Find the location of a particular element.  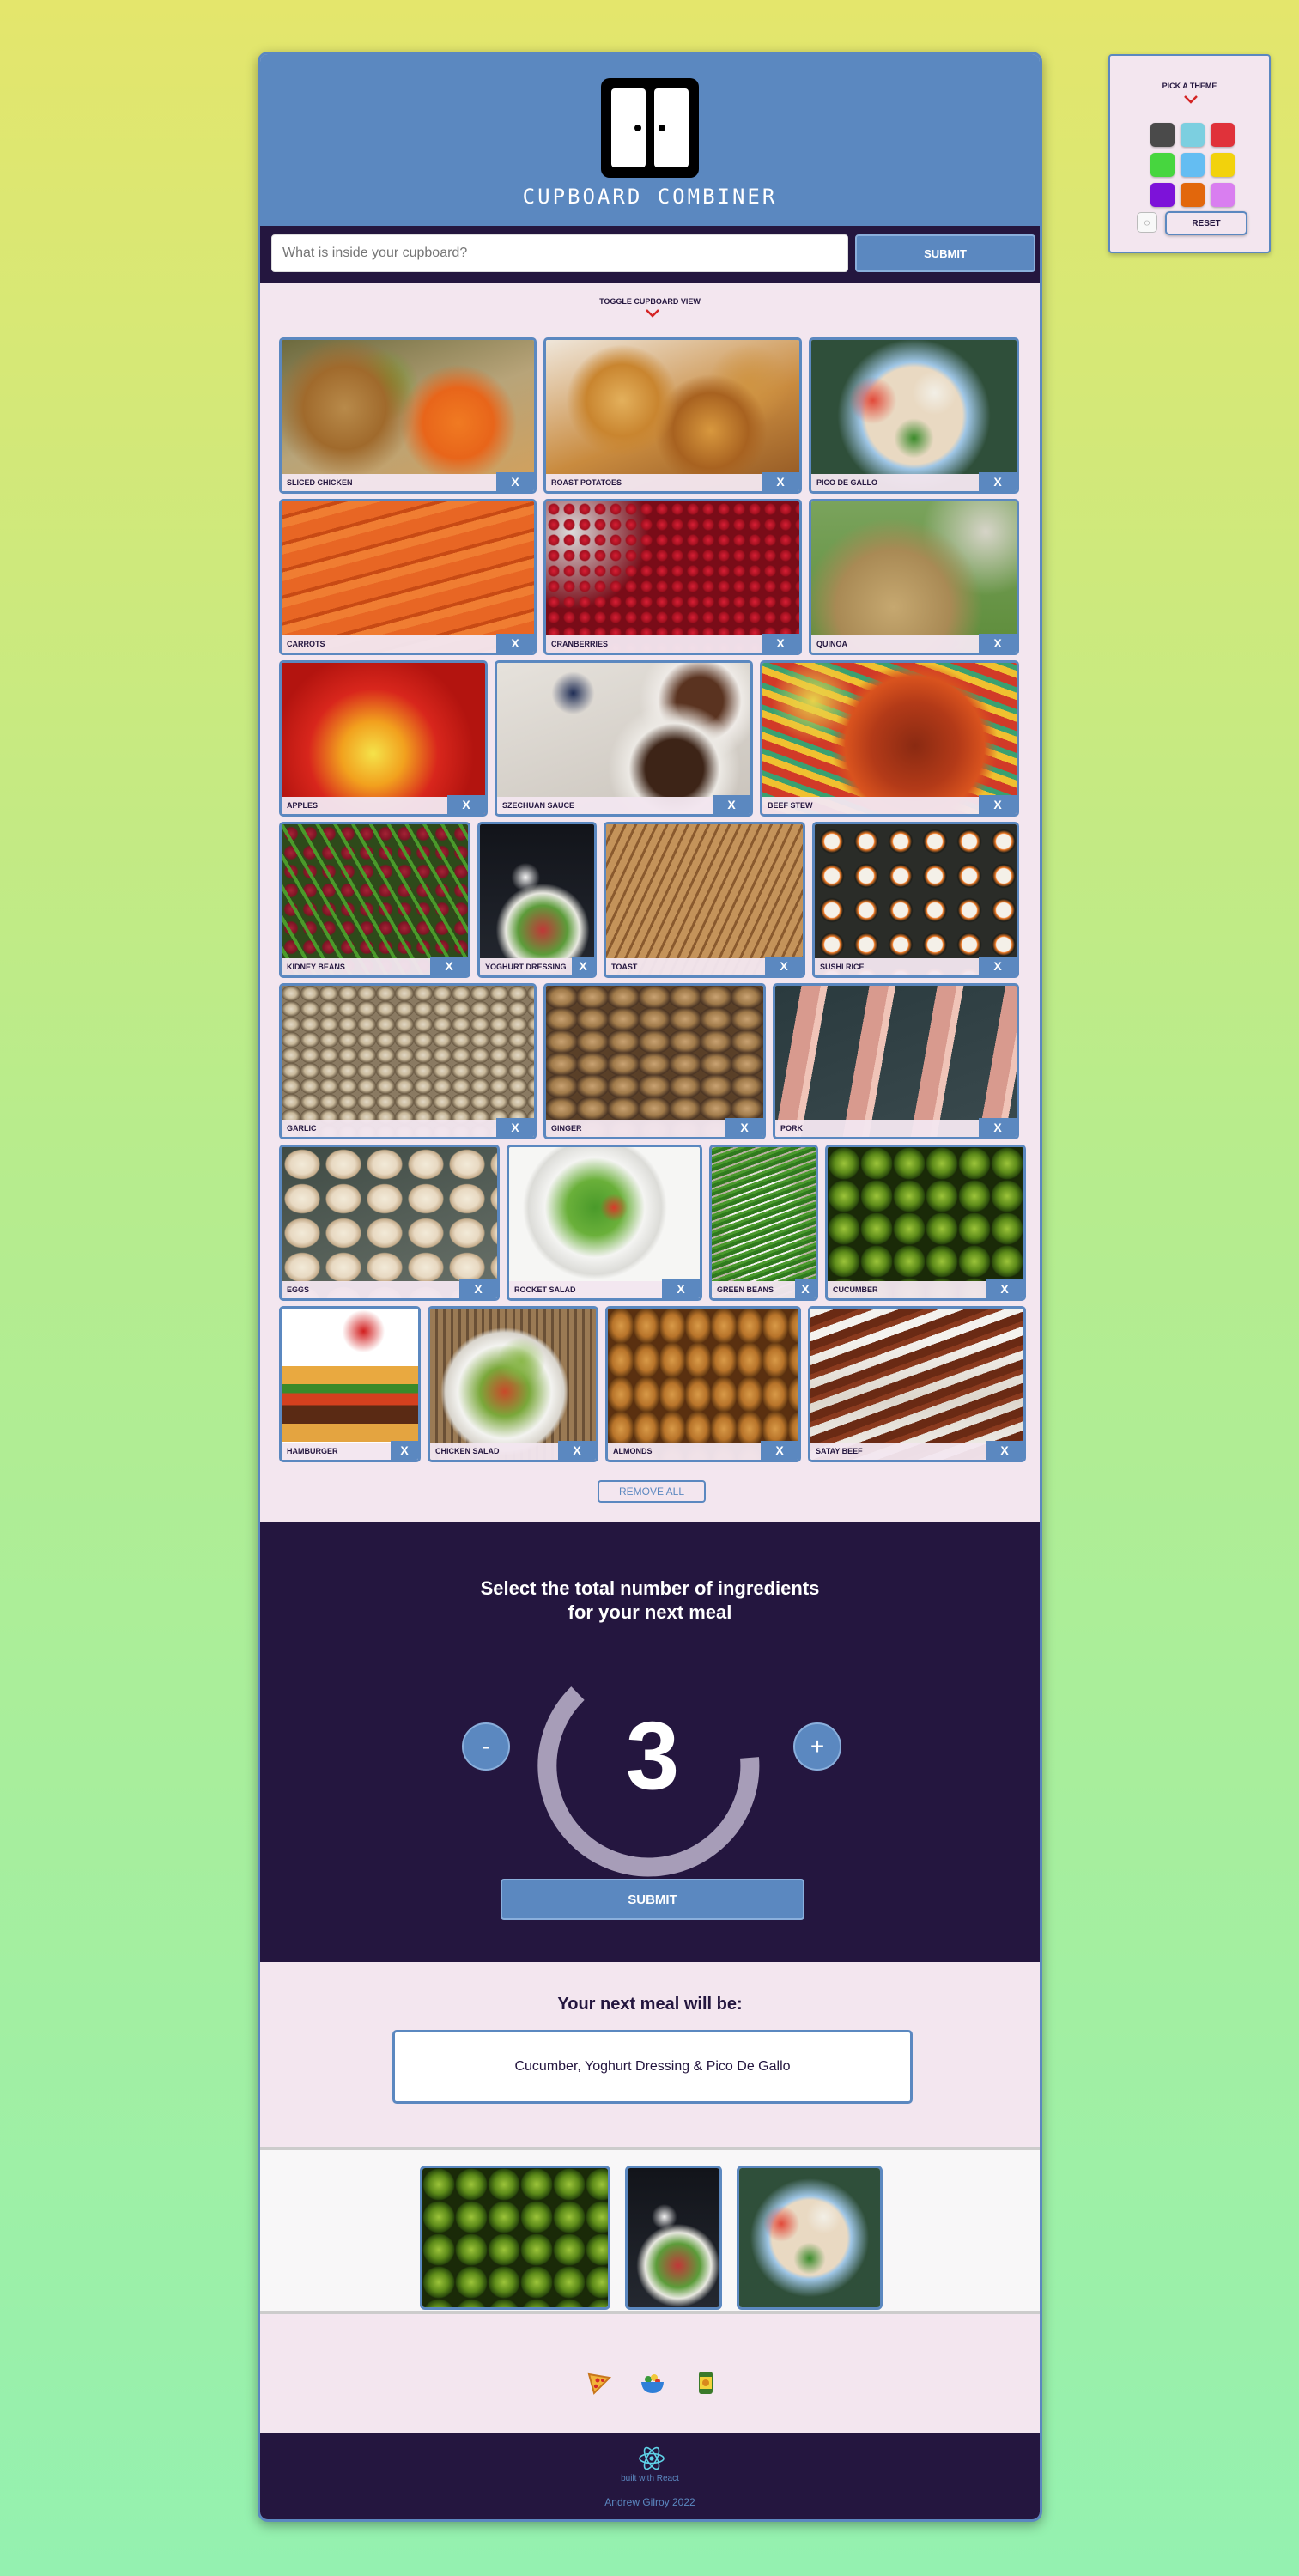

theme-picker: PICK A THEME ◌ RESET is located at coordinates (1189, 153).